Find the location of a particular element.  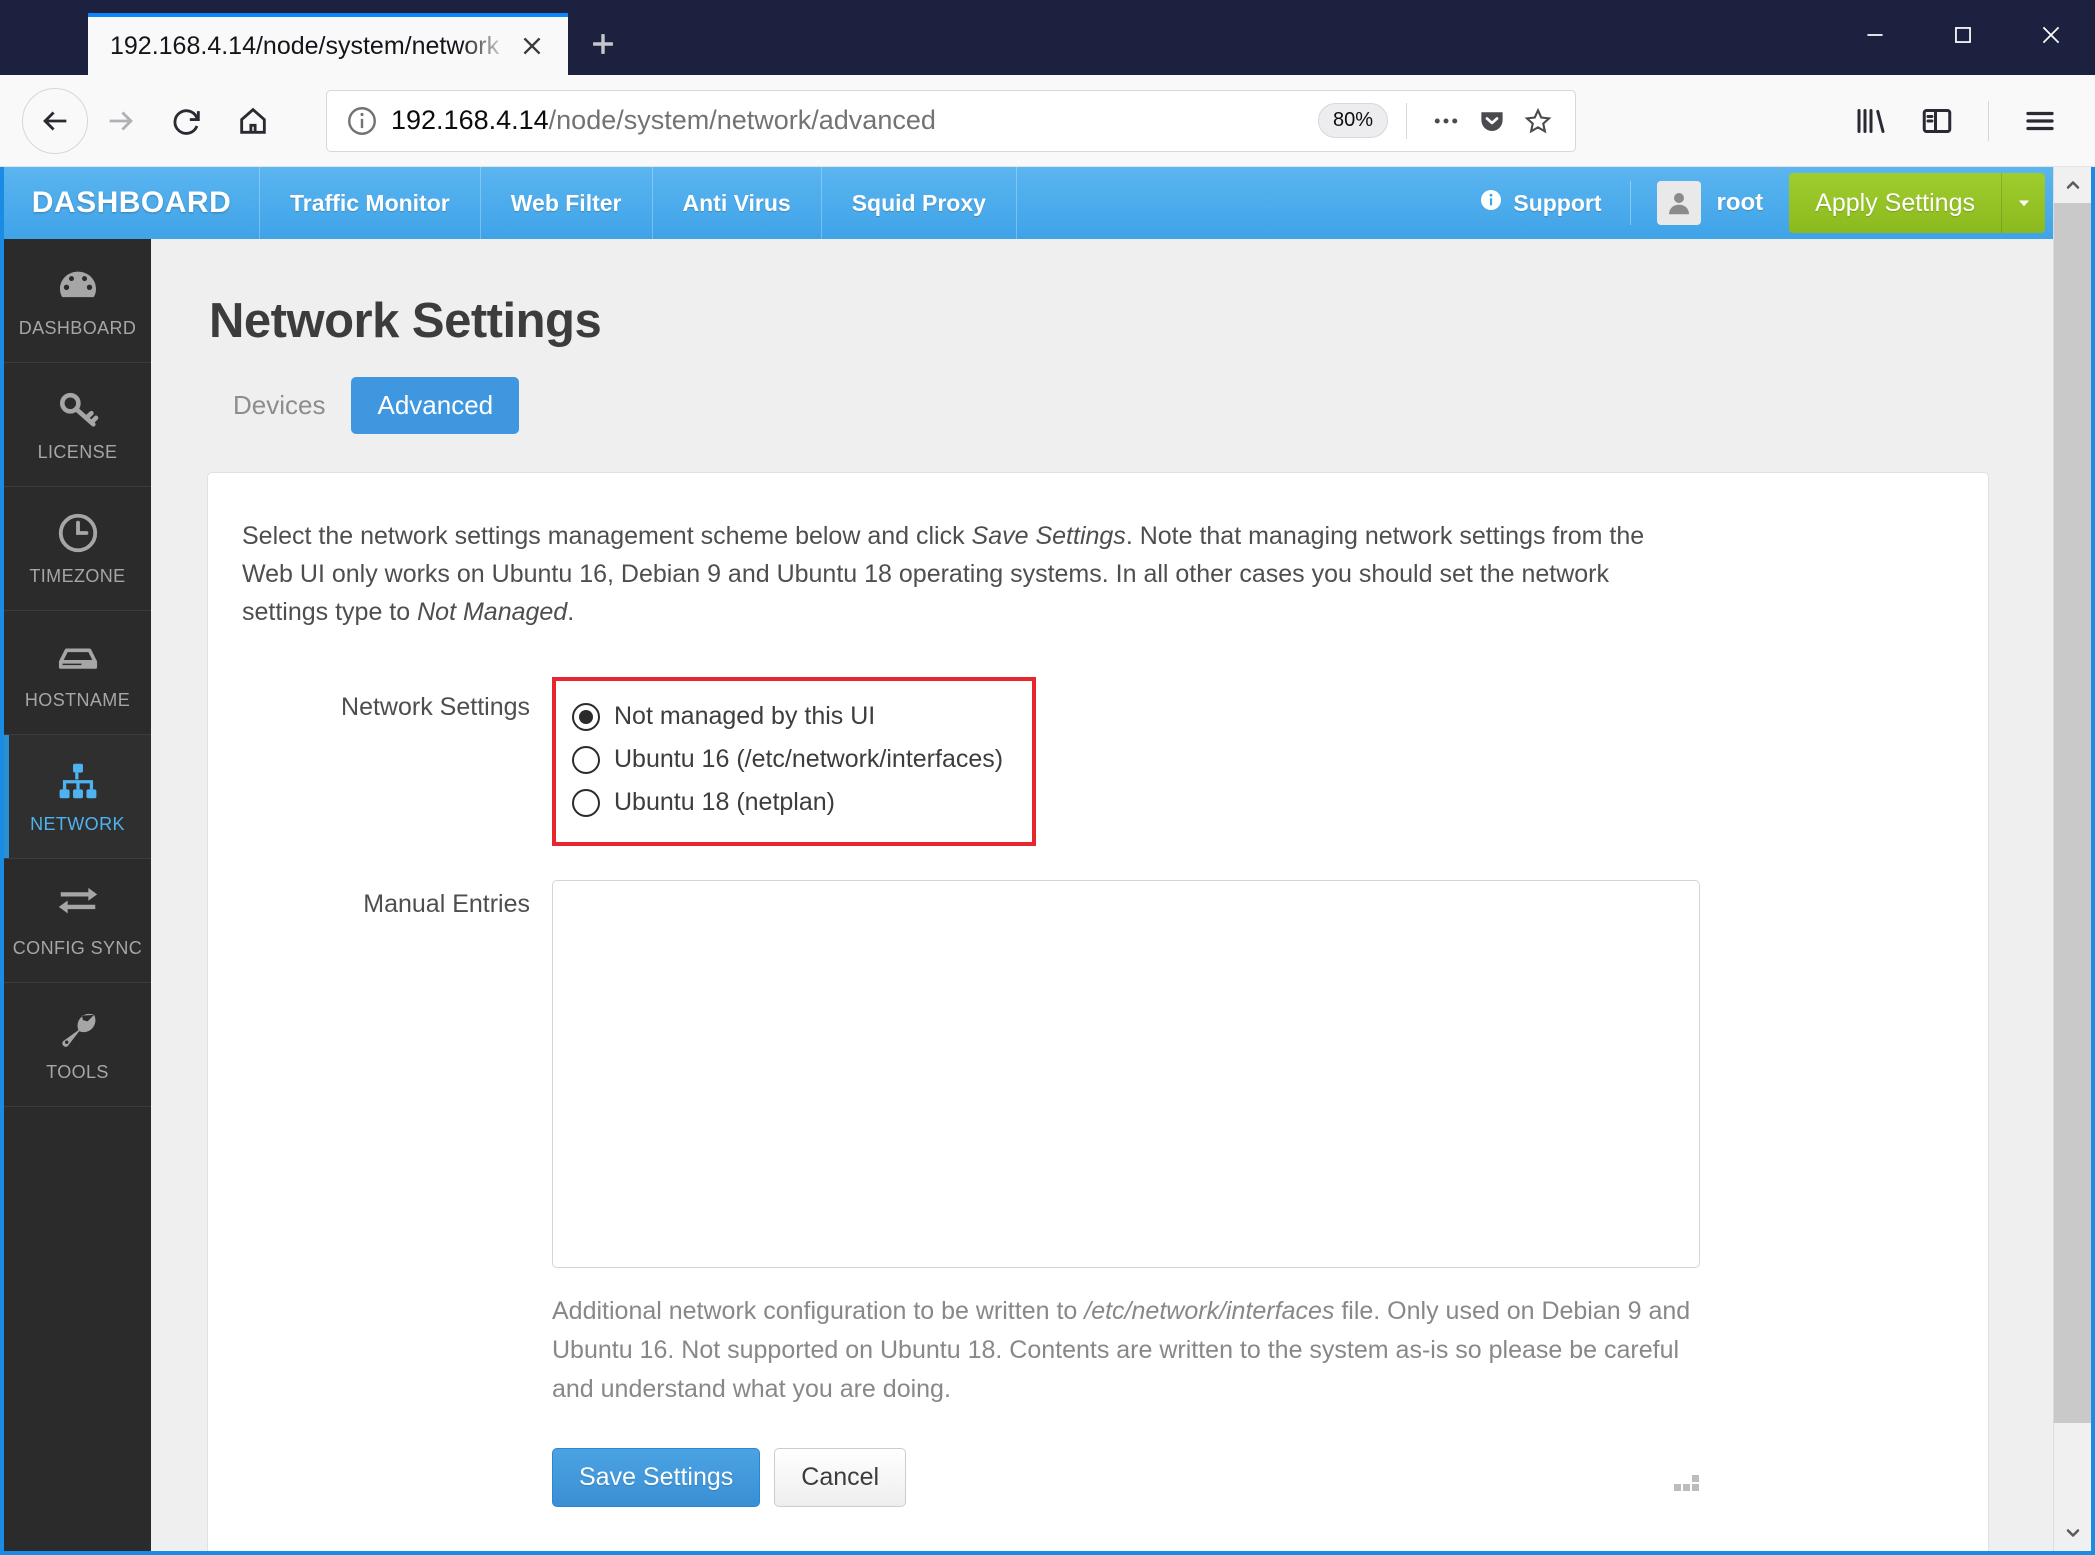

minimize-icon is located at coordinates (1875, 35).